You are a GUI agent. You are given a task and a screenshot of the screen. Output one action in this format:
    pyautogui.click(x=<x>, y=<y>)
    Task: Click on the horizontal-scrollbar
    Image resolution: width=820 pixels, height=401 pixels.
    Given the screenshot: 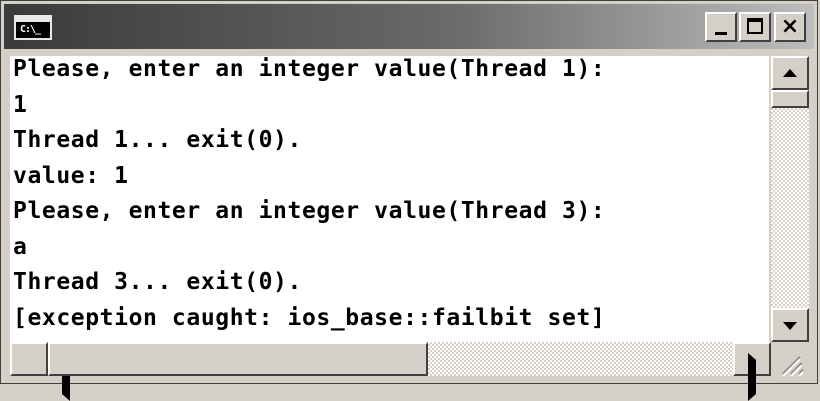 What is the action you would take?
    pyautogui.click(x=390, y=371)
    